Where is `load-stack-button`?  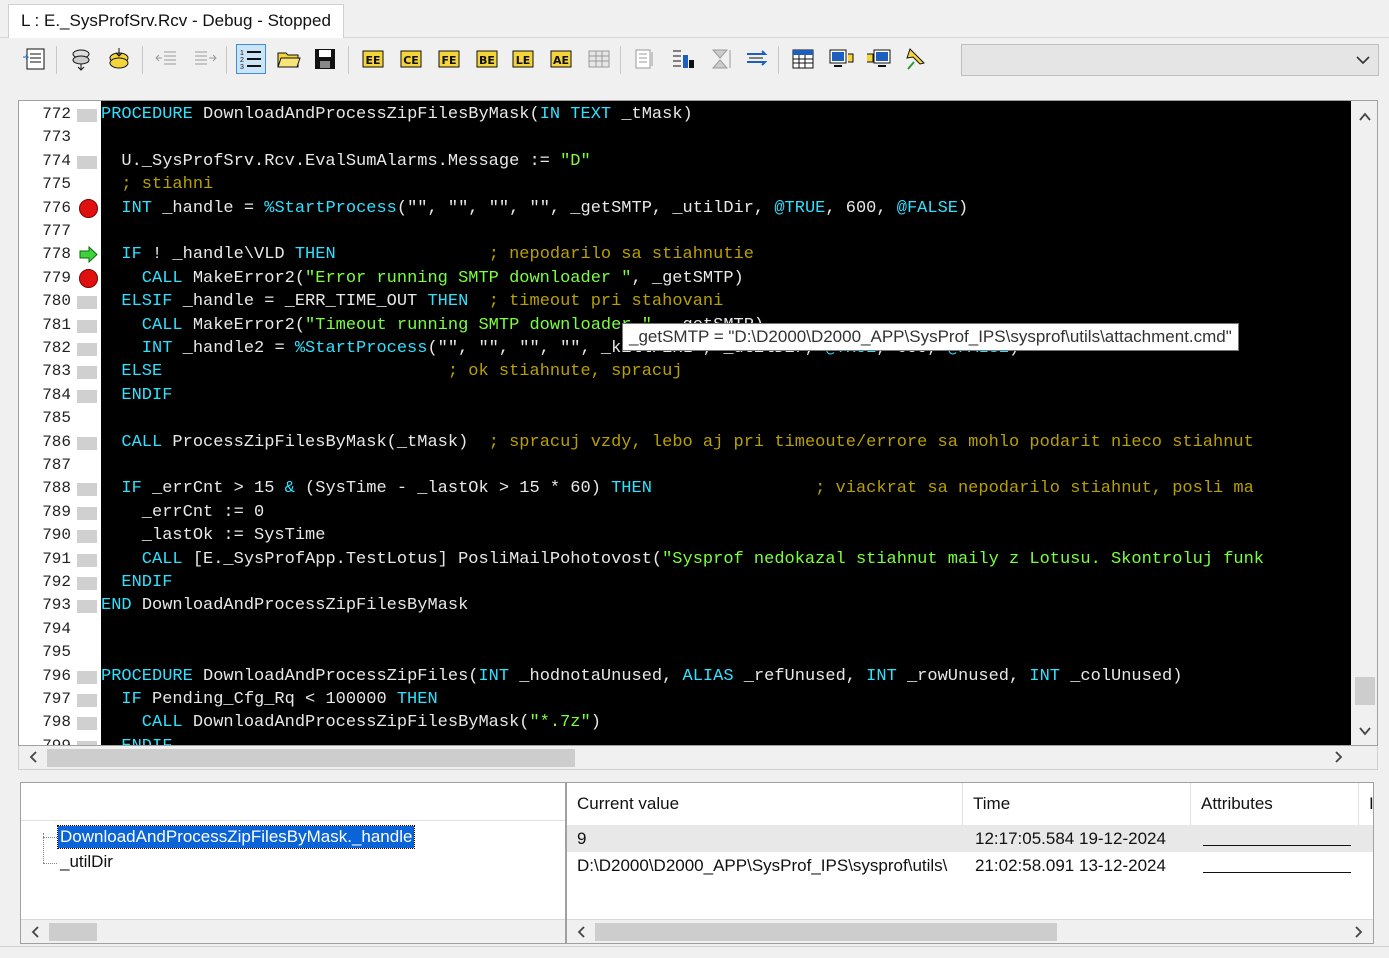
load-stack-button is located at coordinates (119, 59).